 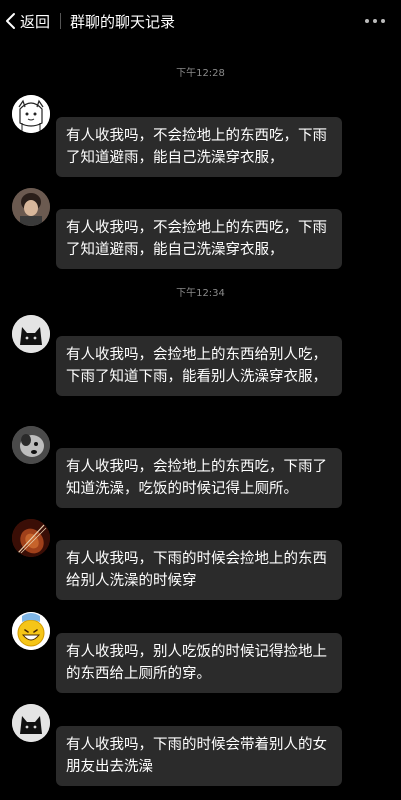 I want to click on grin-emoji-avatar-icon, so click(x=31, y=631).